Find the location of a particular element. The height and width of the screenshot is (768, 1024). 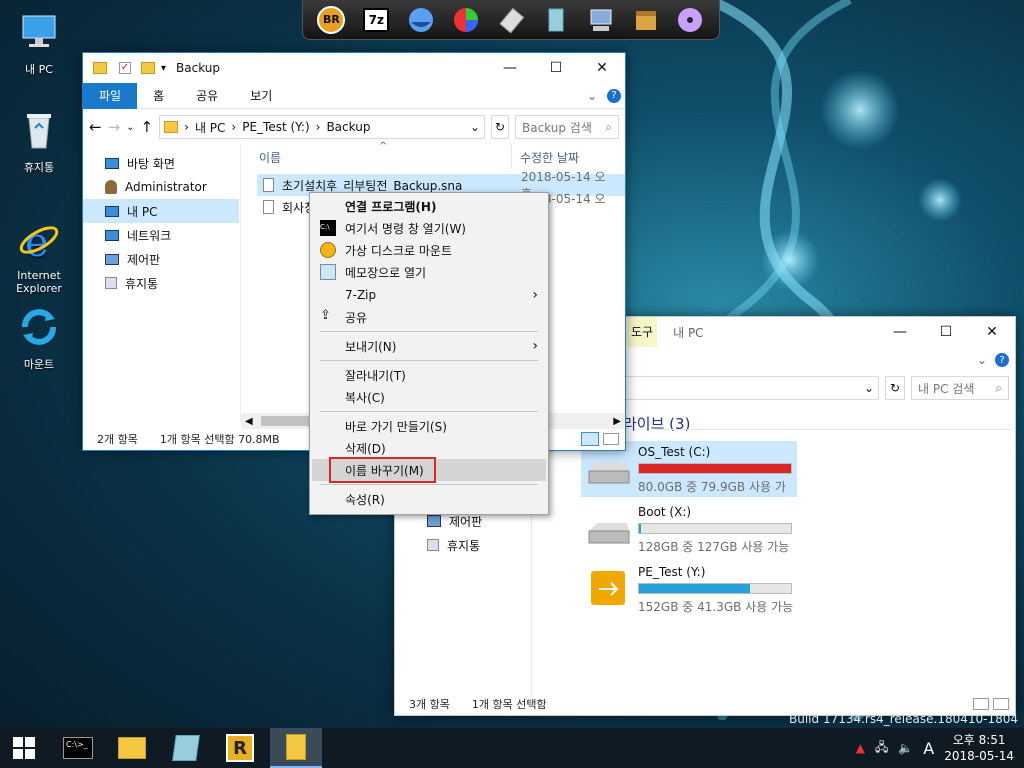

menu-item-copy: 복사(C) is located at coordinates (429, 397).